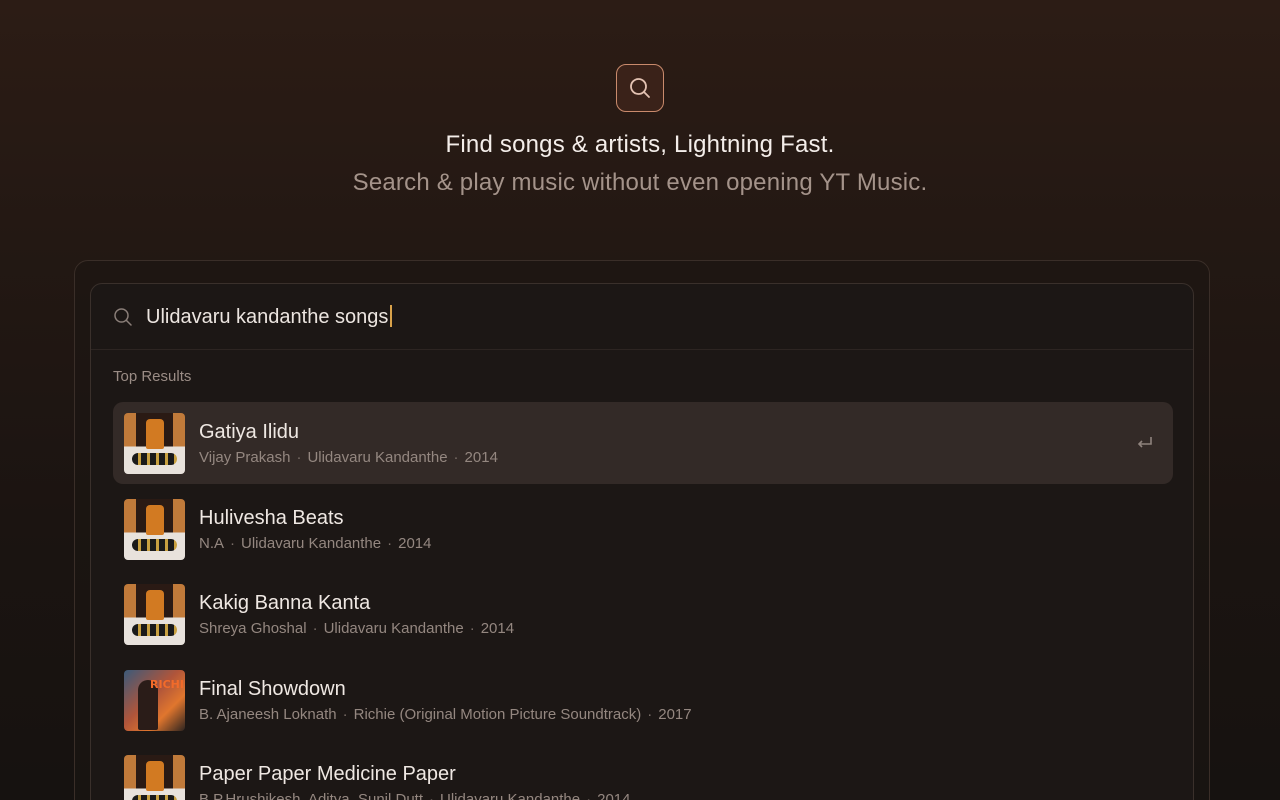 This screenshot has height=800, width=1280. What do you see at coordinates (272, 688) in the screenshot?
I see `track-title: Final Showdown` at bounding box center [272, 688].